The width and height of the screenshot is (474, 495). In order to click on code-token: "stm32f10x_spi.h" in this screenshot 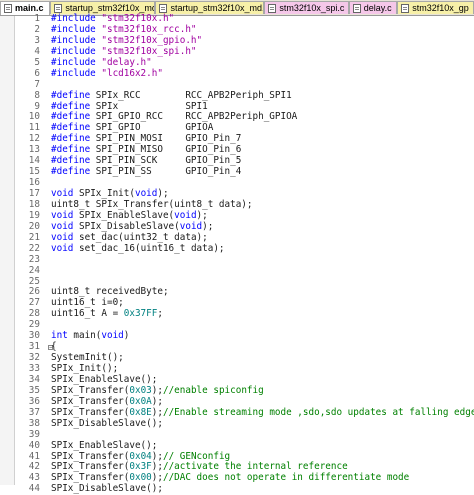, I will do `click(149, 51)`.